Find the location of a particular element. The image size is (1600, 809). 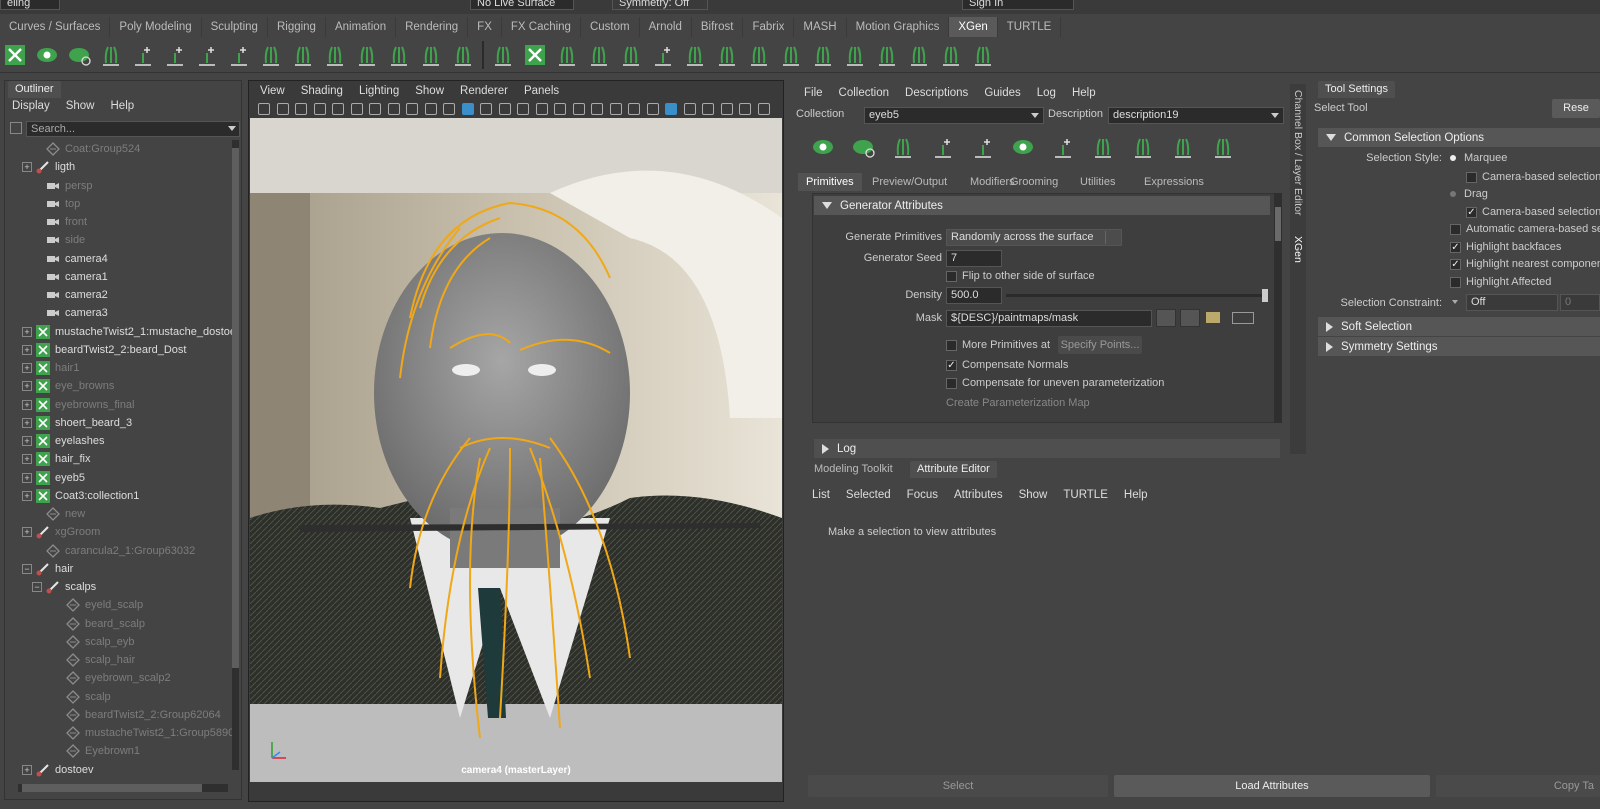

shelf-tab-mash: MASH is located at coordinates (820, 27).